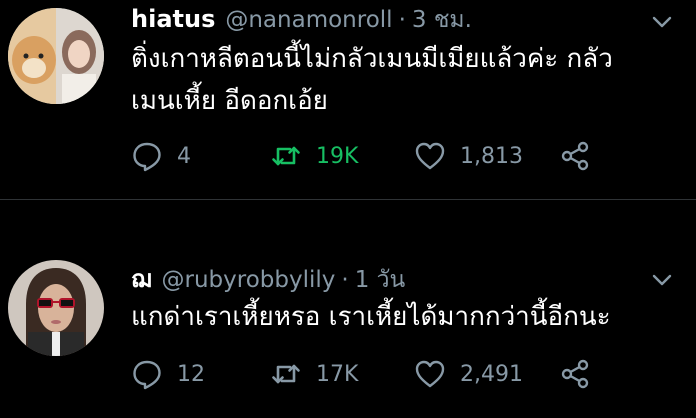  Describe the element at coordinates (393, 17) in the screenshot. I see `tweet-header: hiatus @nanamonroll · 3 ชม.` at that location.